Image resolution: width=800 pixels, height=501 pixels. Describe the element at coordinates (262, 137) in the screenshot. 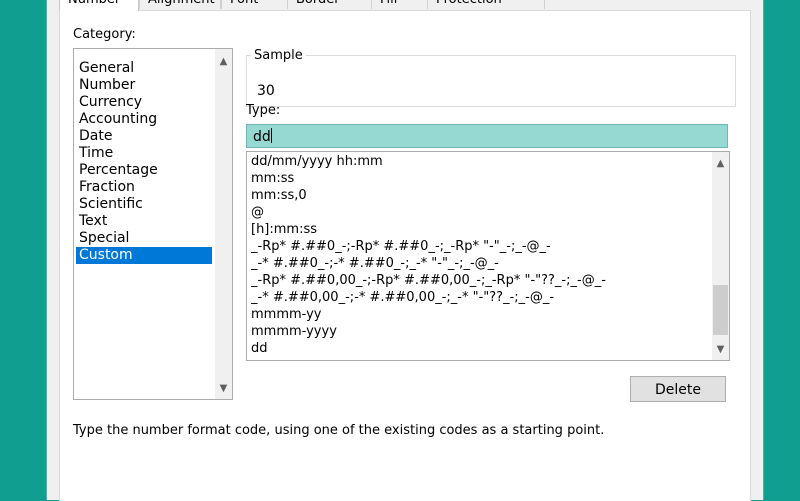

I see `type-input-value: dd` at that location.